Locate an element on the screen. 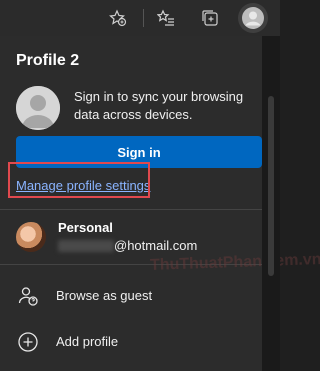 The image size is (320, 371). collections-icon is located at coordinates (210, 18).